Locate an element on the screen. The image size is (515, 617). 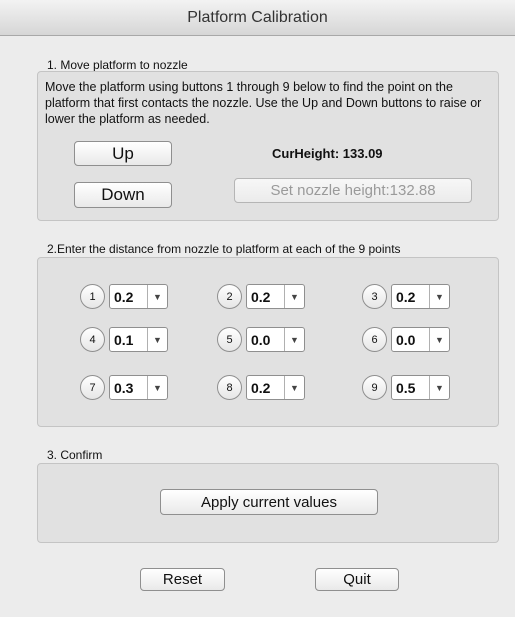
point-7-distance-value: 0.3 is located at coordinates (124, 388).